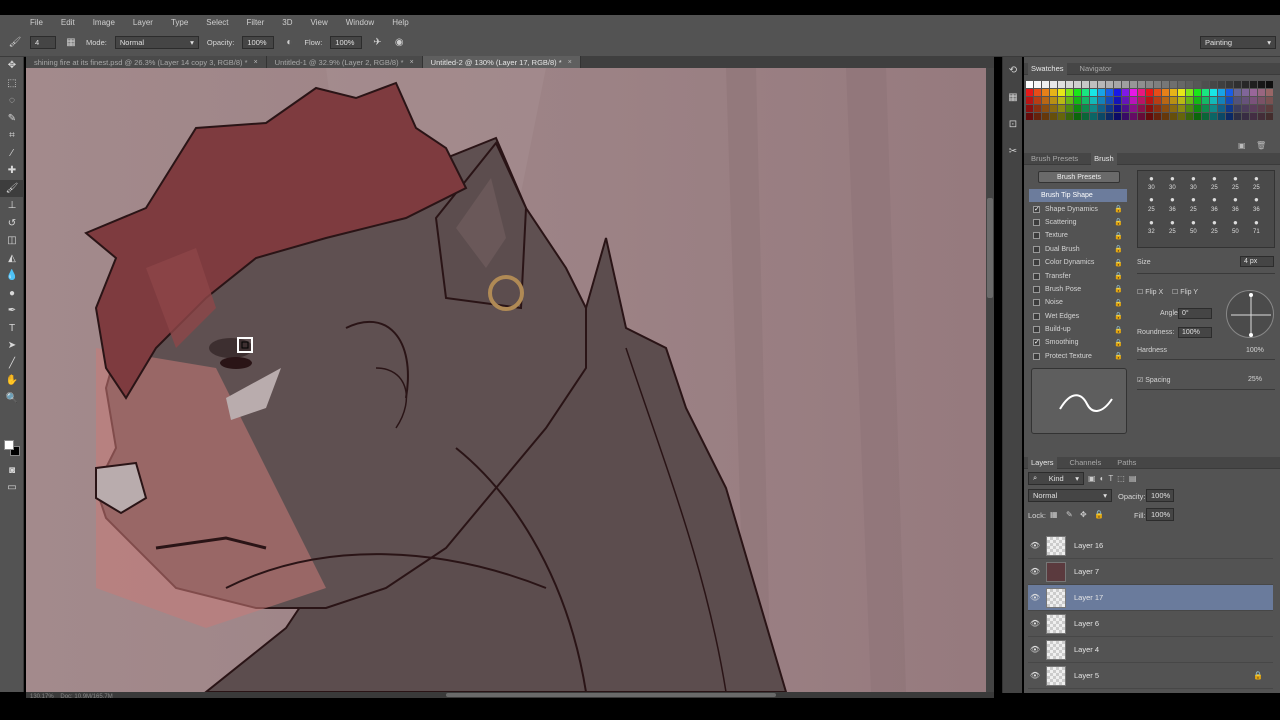 The image size is (1280, 720). I want to click on brush-option-row: Brush Tip Shape, so click(1078, 196).